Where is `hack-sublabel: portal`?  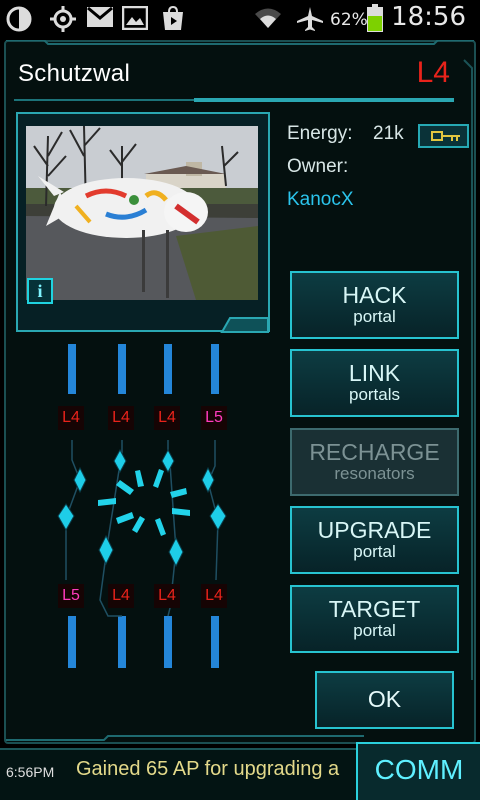 hack-sublabel: portal is located at coordinates (374, 316).